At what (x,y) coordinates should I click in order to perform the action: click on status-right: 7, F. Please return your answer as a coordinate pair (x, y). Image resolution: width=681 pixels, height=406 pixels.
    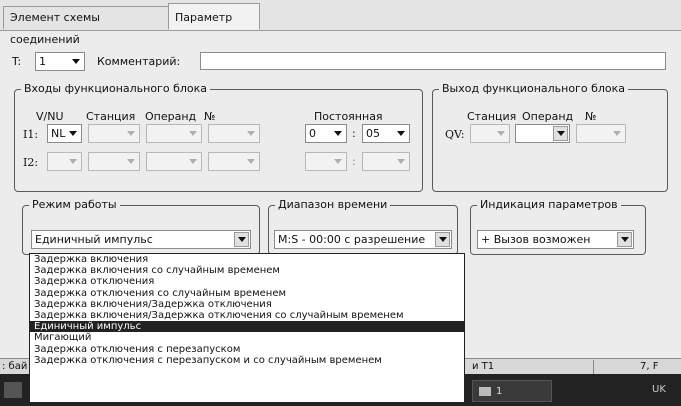
    Looking at the image, I should click on (649, 366).